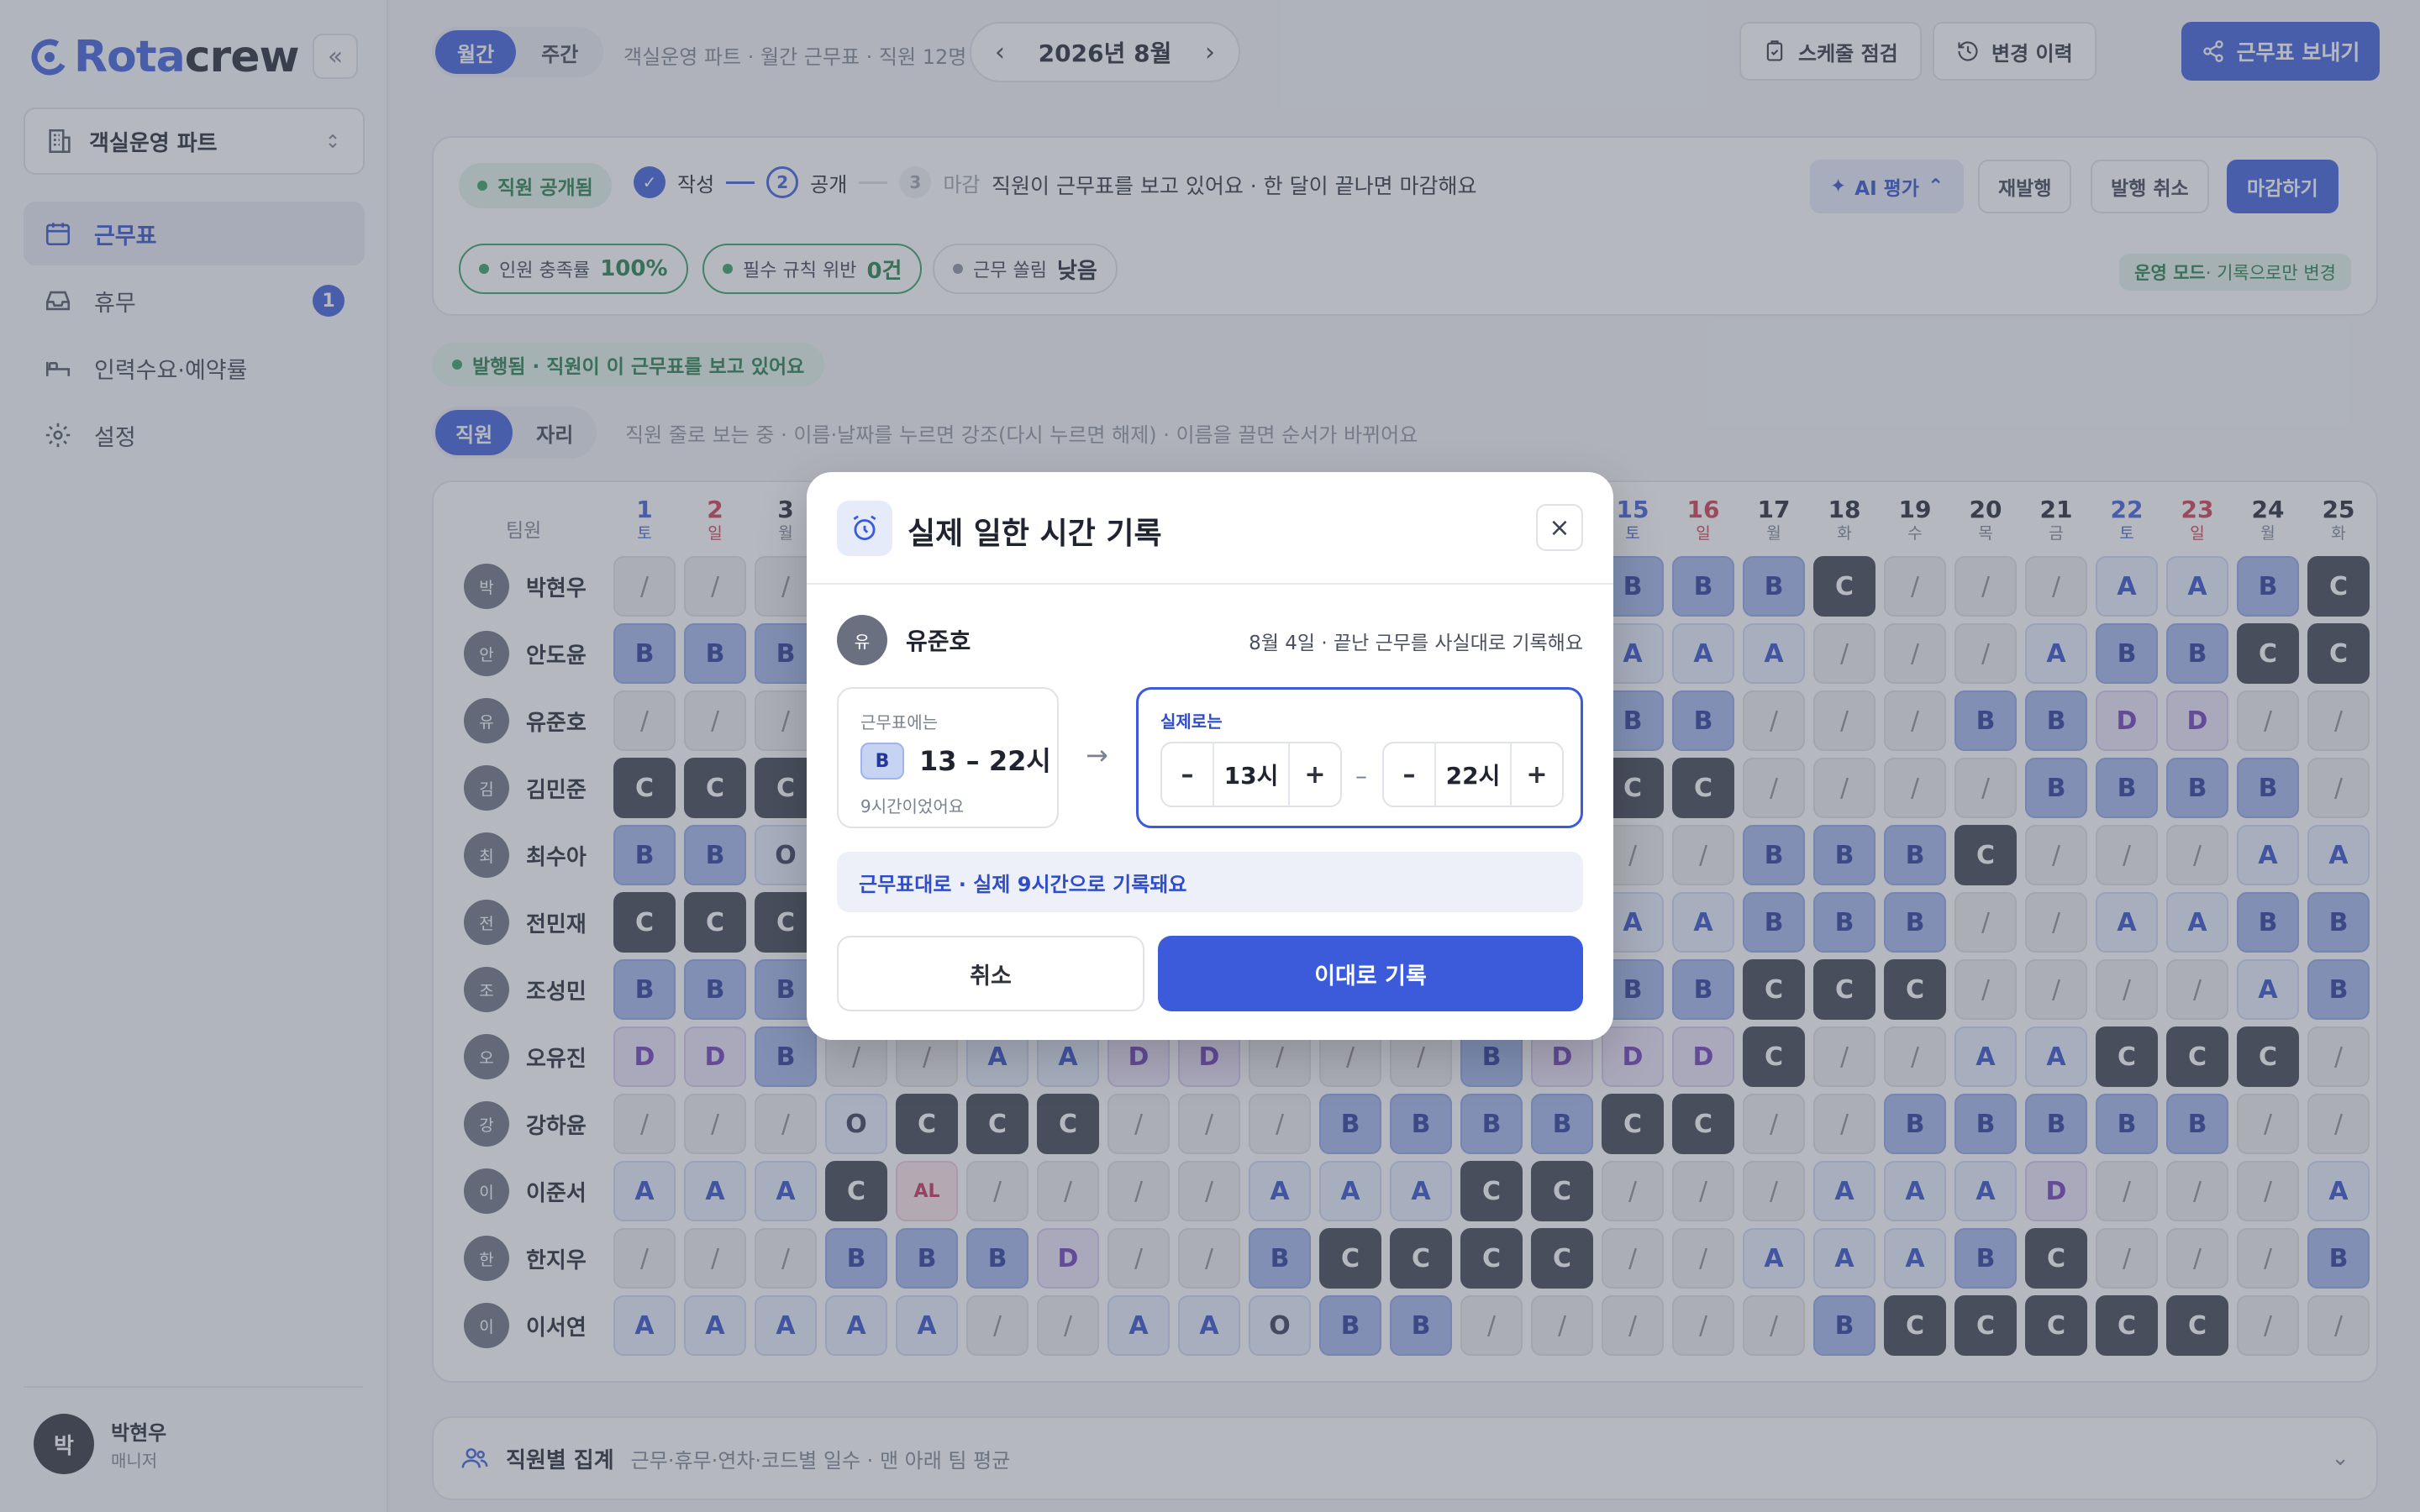 The height and width of the screenshot is (1512, 2420). I want to click on modal-note: 8월 4일 · 끝난 근무를 사실대로 기록해요, so click(1416, 643).